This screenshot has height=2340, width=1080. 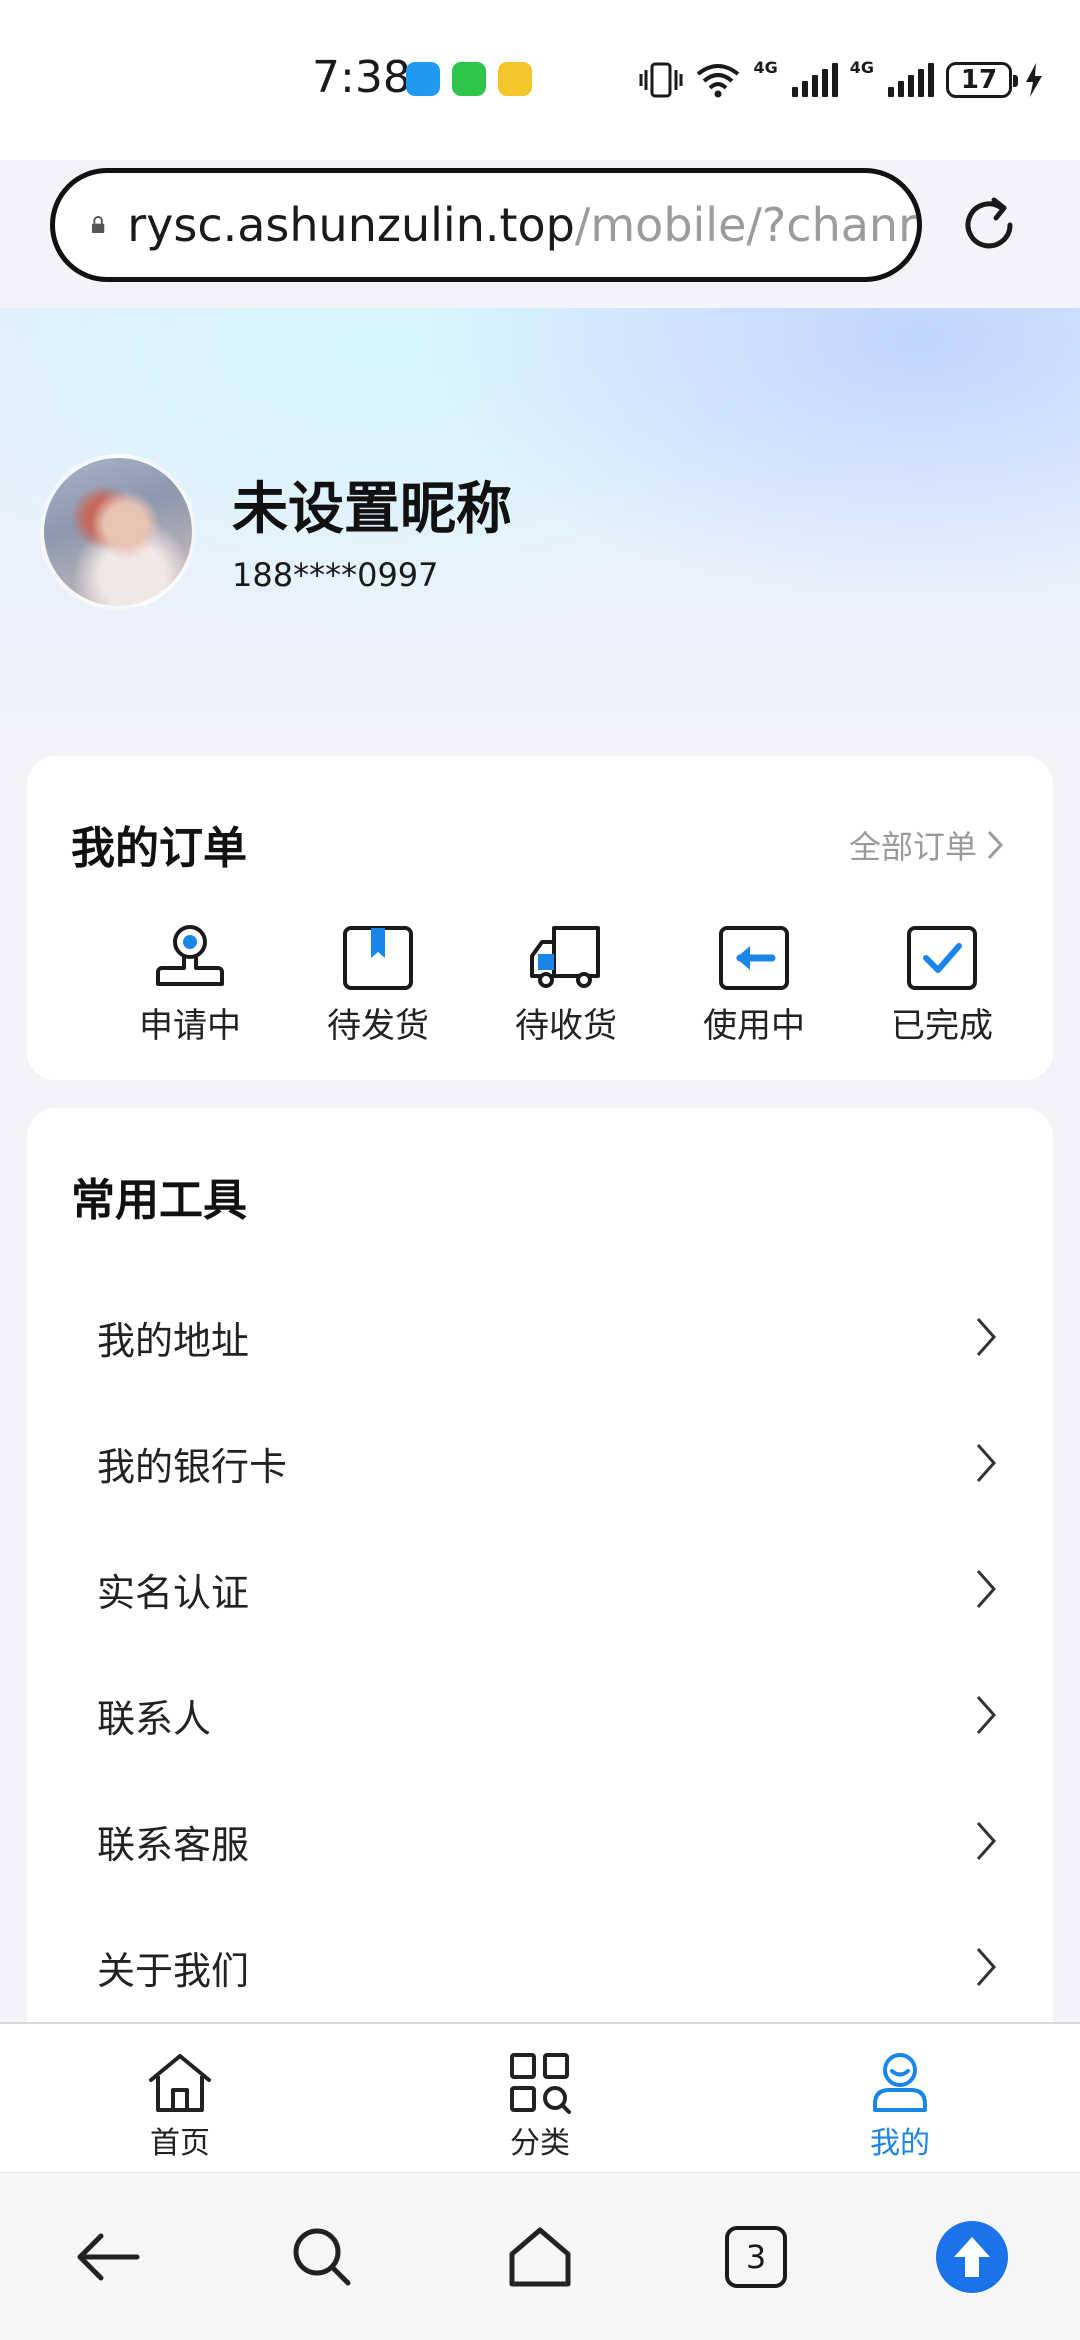 What do you see at coordinates (378, 958) in the screenshot?
I see `bookmark-icon` at bounding box center [378, 958].